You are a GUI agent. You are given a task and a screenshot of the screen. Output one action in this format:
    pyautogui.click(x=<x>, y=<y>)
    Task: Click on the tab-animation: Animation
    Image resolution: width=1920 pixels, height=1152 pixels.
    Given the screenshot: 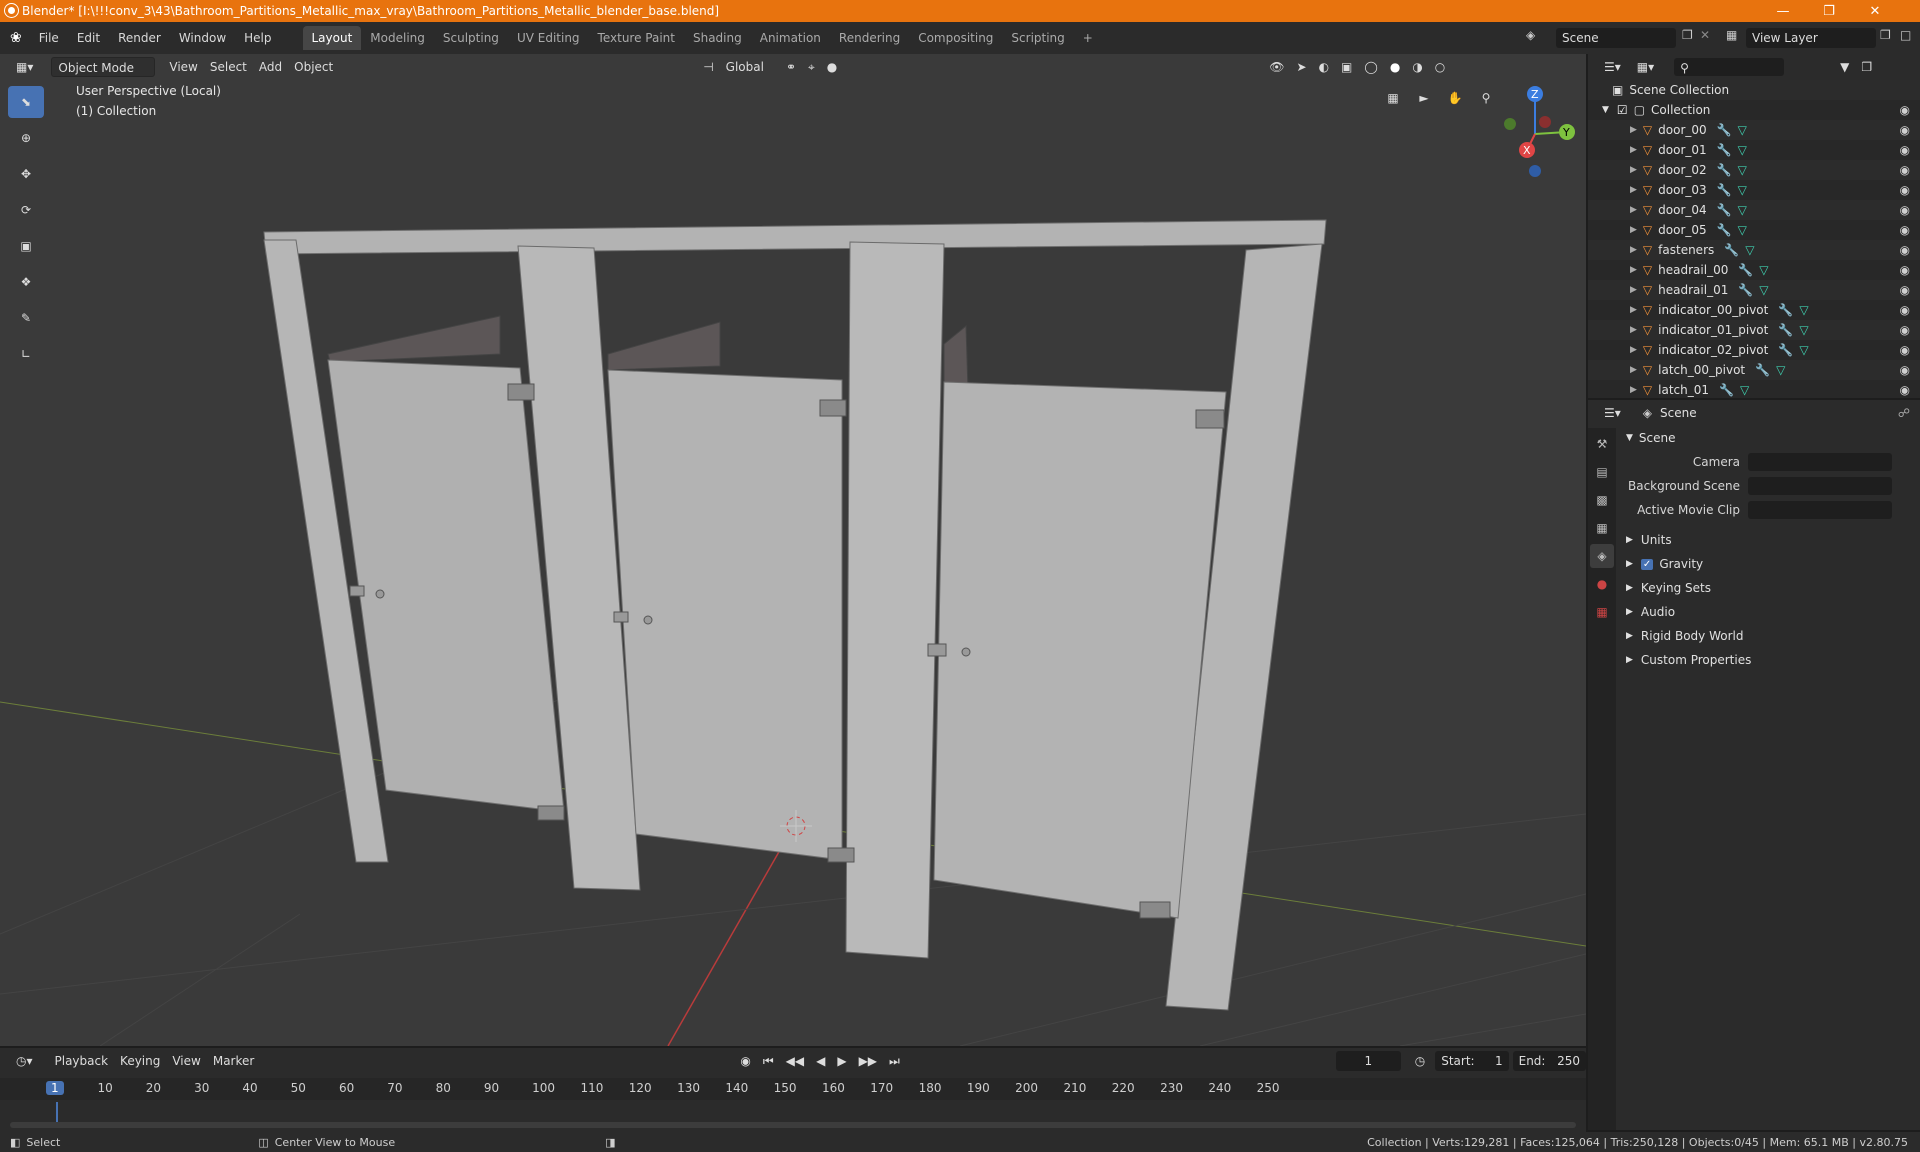 What is the action you would take?
    pyautogui.click(x=790, y=38)
    